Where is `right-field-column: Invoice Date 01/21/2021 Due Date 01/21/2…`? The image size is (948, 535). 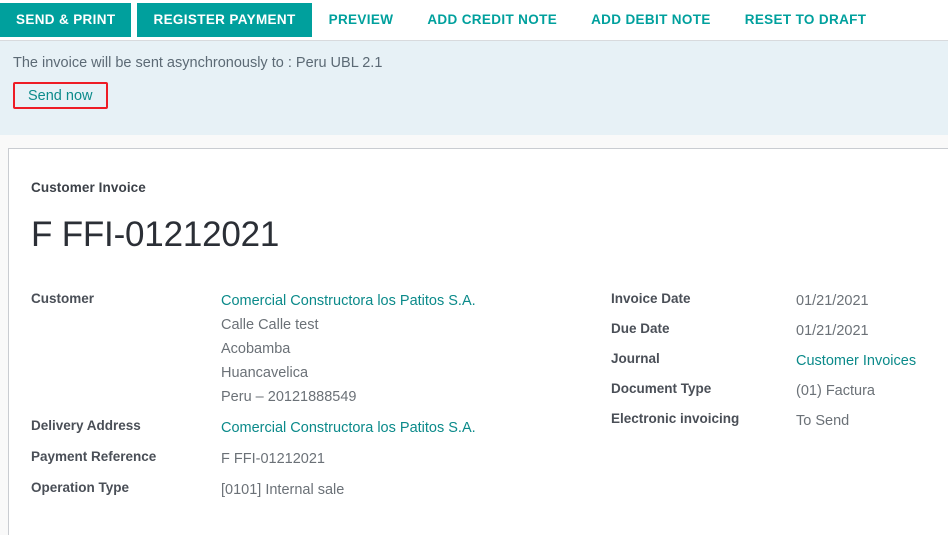 right-field-column: Invoice Date 01/21/2021 Due Date 01/21/2… is located at coordinates (779, 364).